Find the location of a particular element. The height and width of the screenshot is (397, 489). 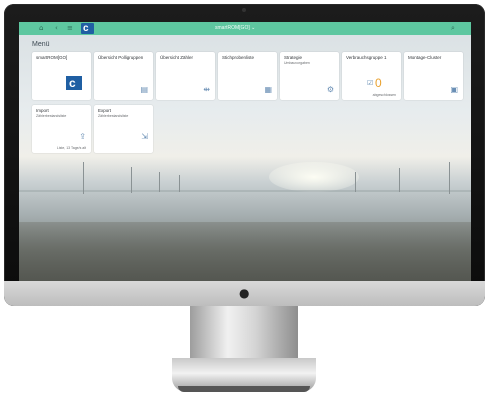

tile-title: Übersicht Zähler is located at coordinates (177, 57).